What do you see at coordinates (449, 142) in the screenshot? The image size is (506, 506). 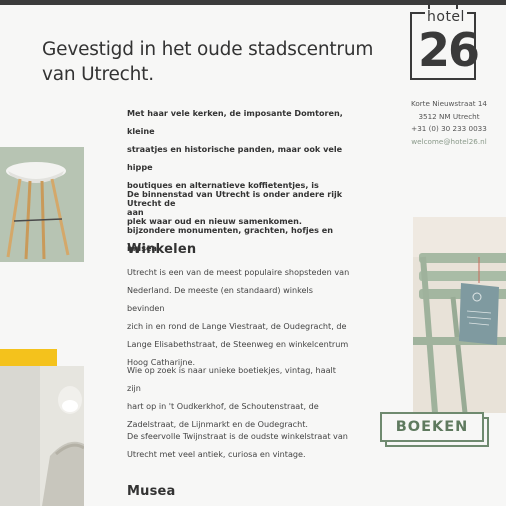 I see `contact-email: welcome@hotel26.nl` at bounding box center [449, 142].